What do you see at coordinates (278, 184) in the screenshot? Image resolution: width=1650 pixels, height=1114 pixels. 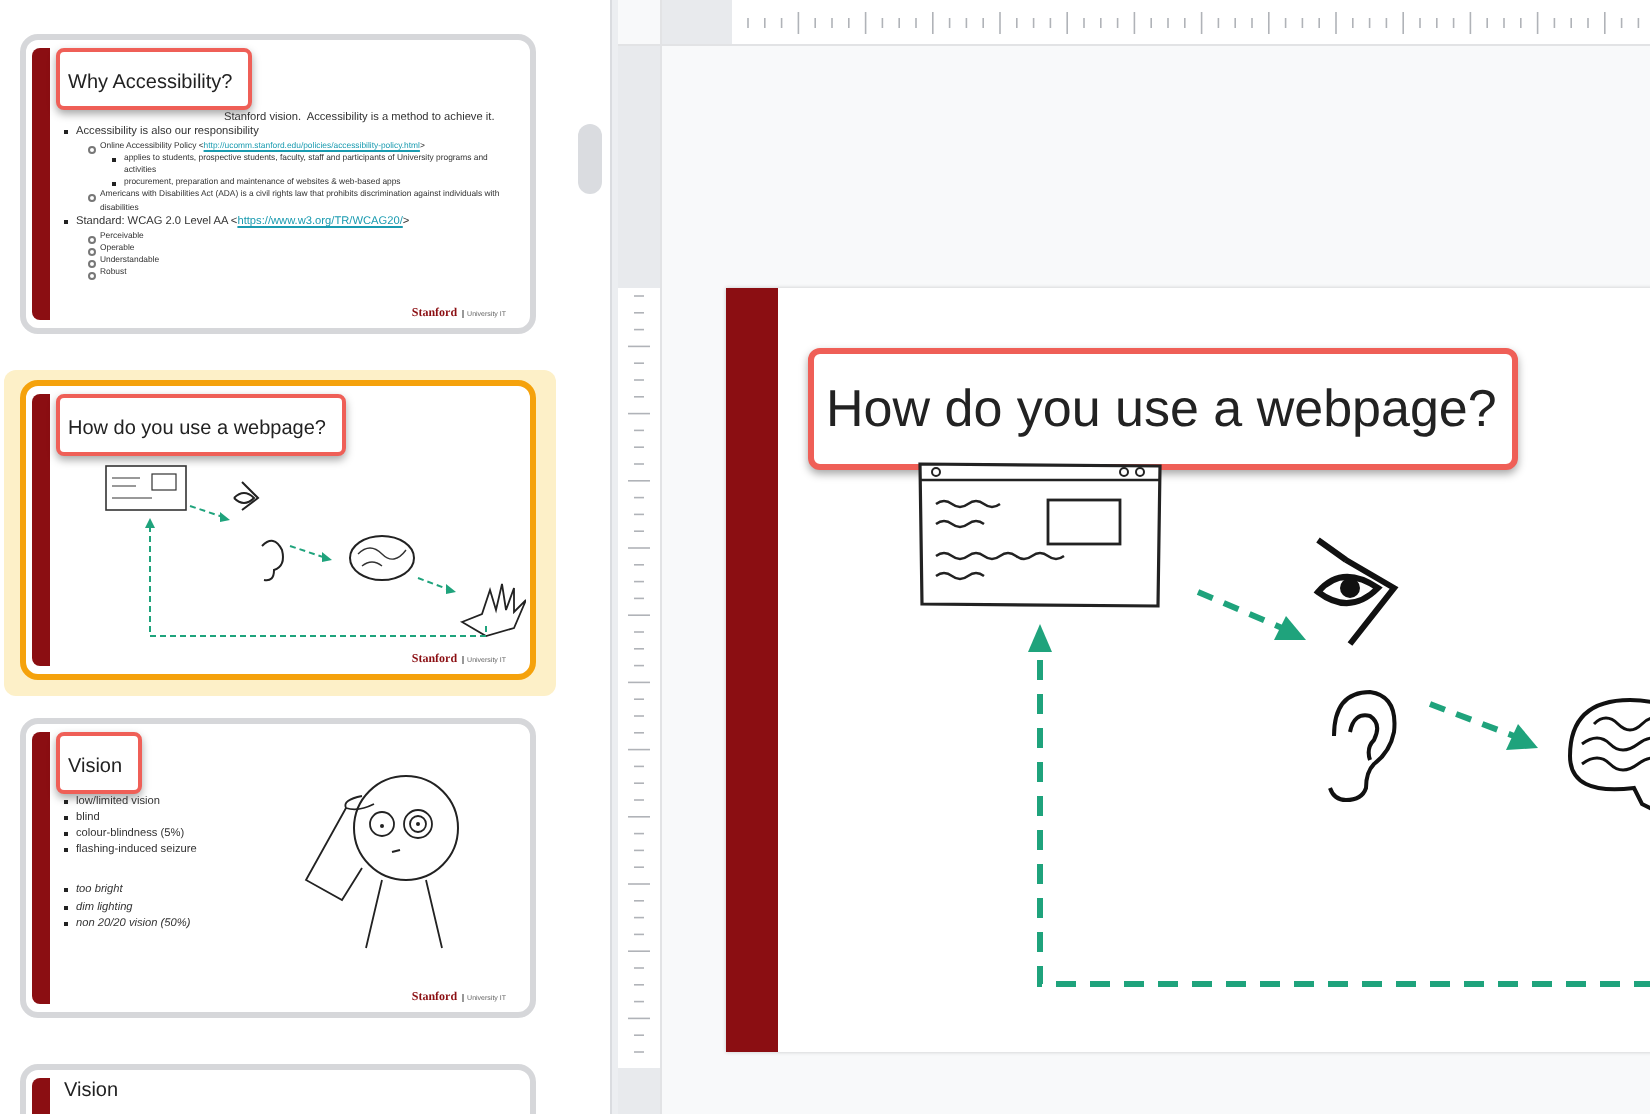 I see `slide-thumbnail` at bounding box center [278, 184].